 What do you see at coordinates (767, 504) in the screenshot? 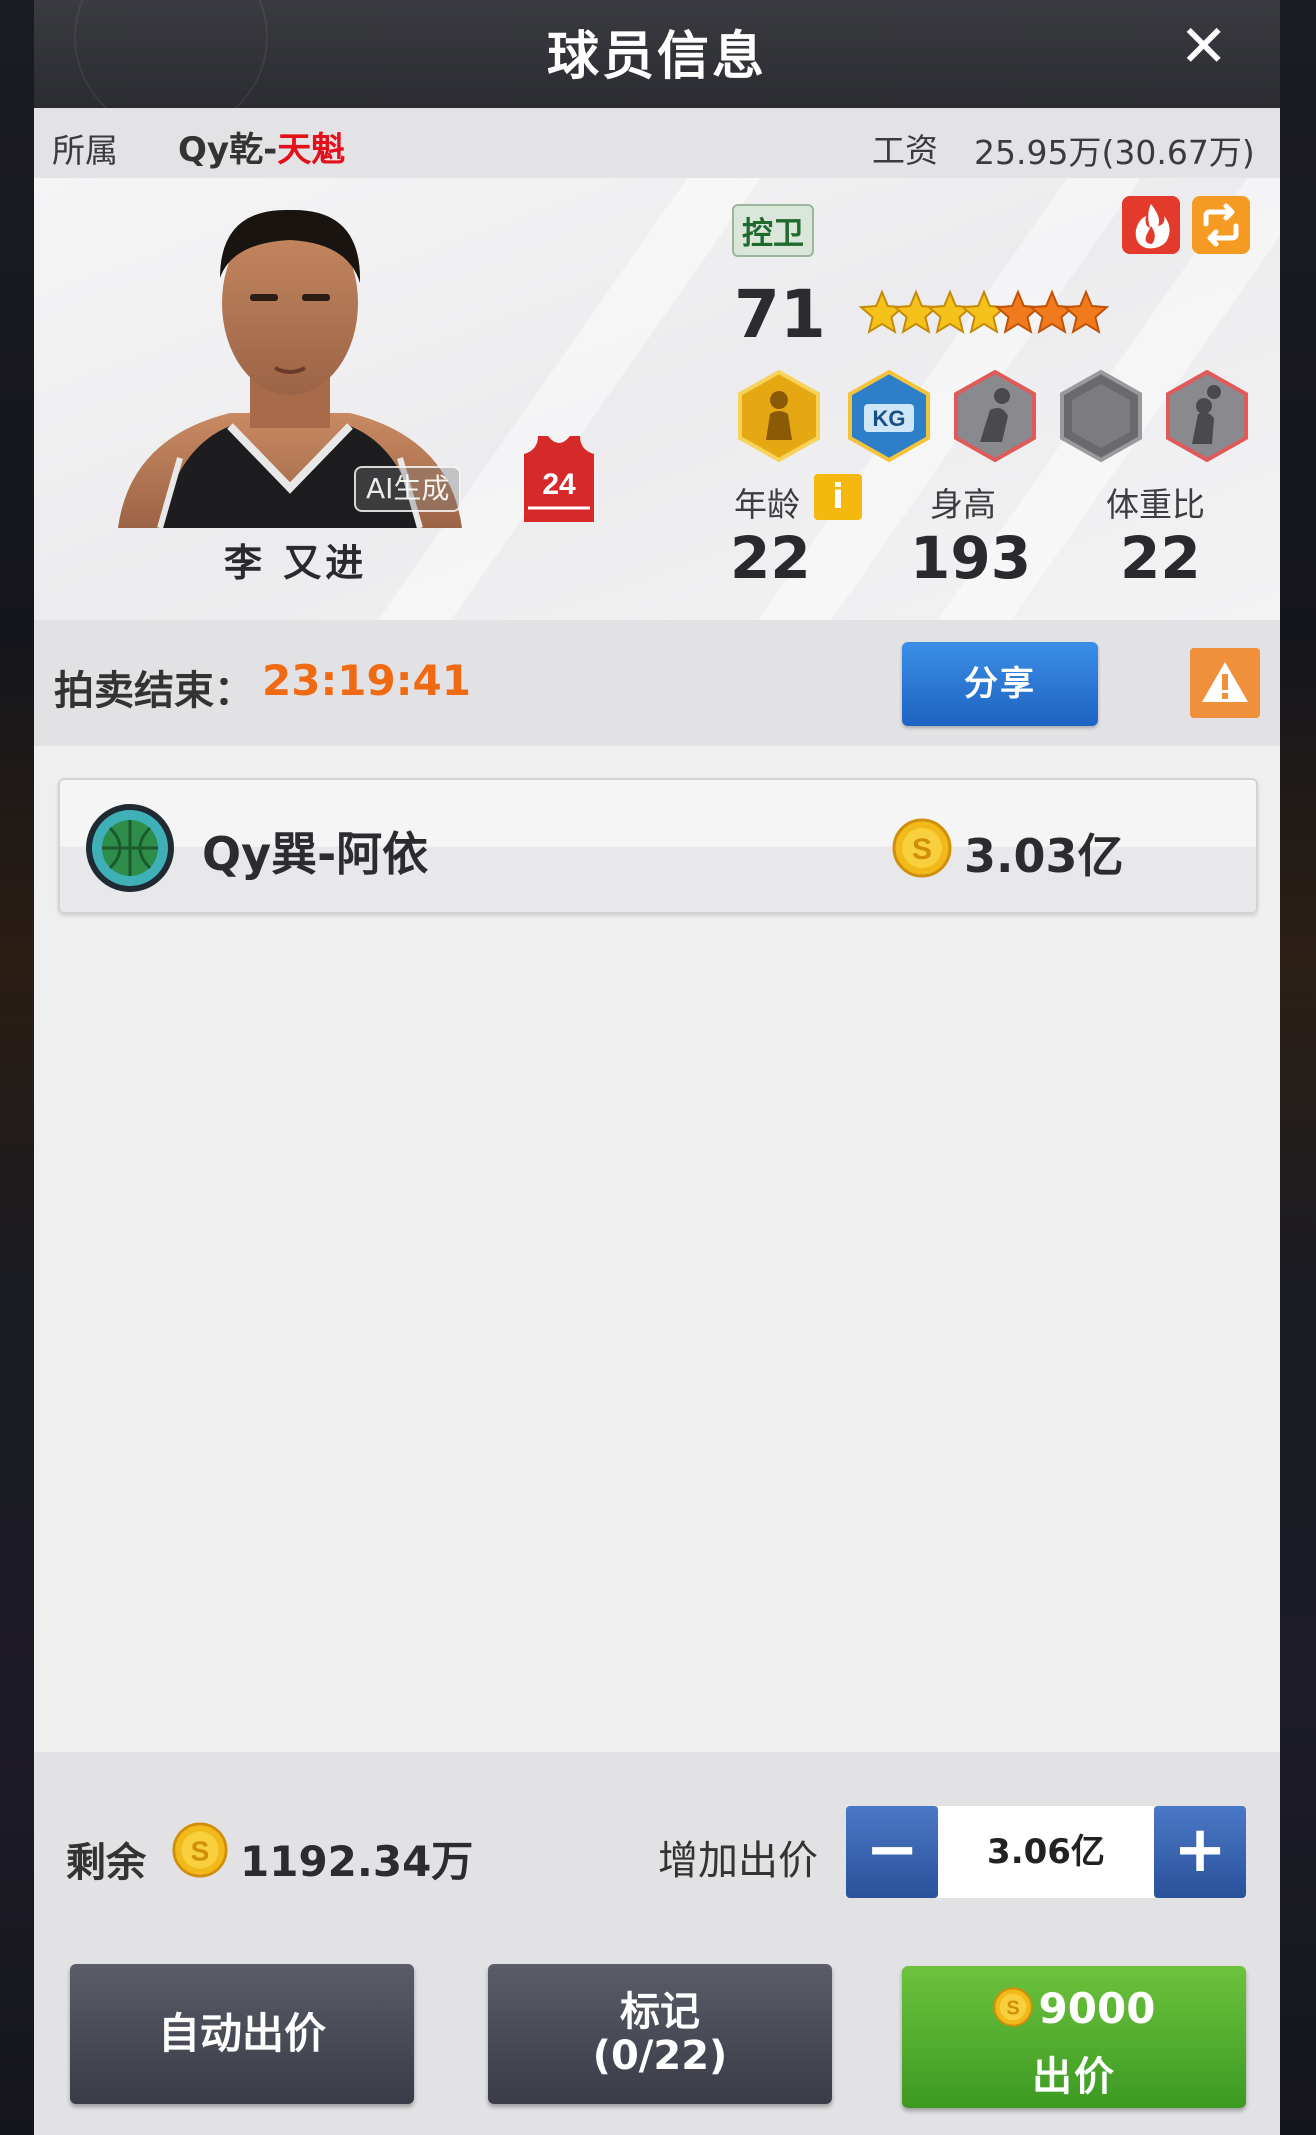
I see `age-label: 年龄` at bounding box center [767, 504].